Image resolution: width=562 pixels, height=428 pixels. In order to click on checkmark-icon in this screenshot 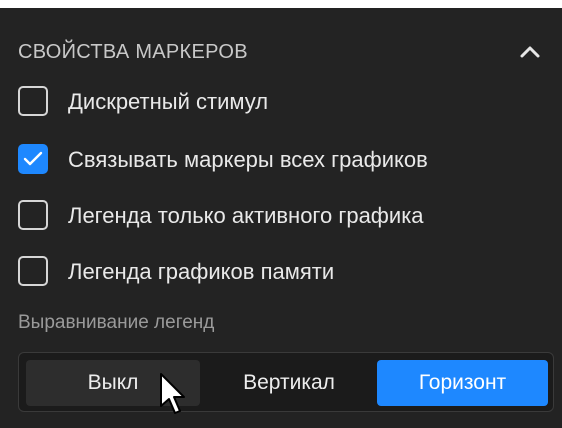, I will do `click(33, 158)`.